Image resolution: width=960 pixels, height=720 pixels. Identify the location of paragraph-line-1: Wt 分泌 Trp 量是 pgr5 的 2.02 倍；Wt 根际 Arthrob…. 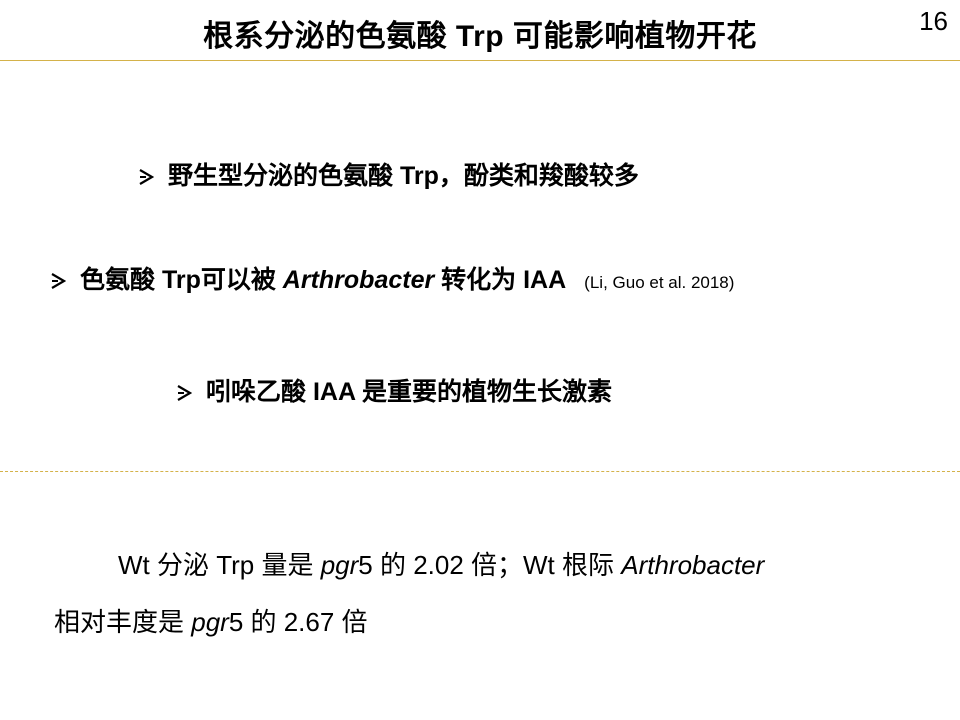
(441, 563).